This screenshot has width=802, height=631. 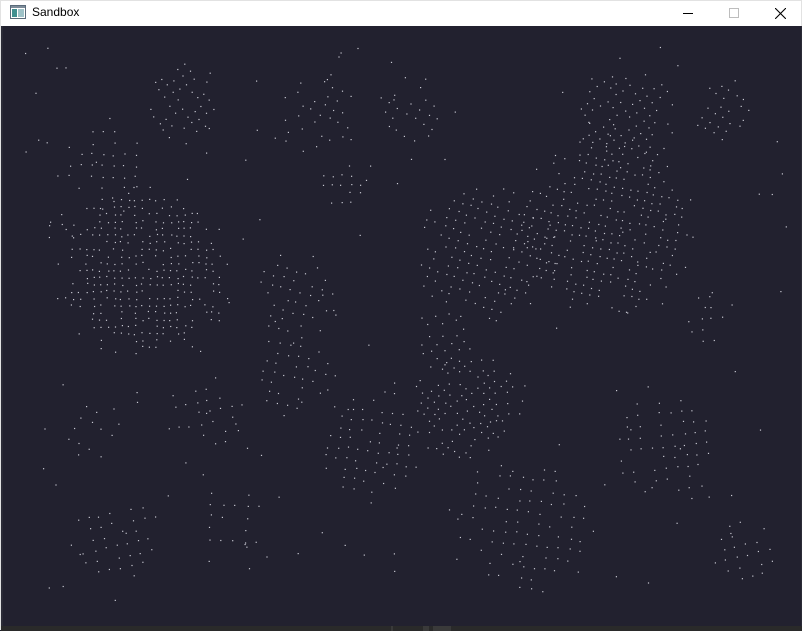 What do you see at coordinates (442, 628) in the screenshot?
I see `bottom-mark` at bounding box center [442, 628].